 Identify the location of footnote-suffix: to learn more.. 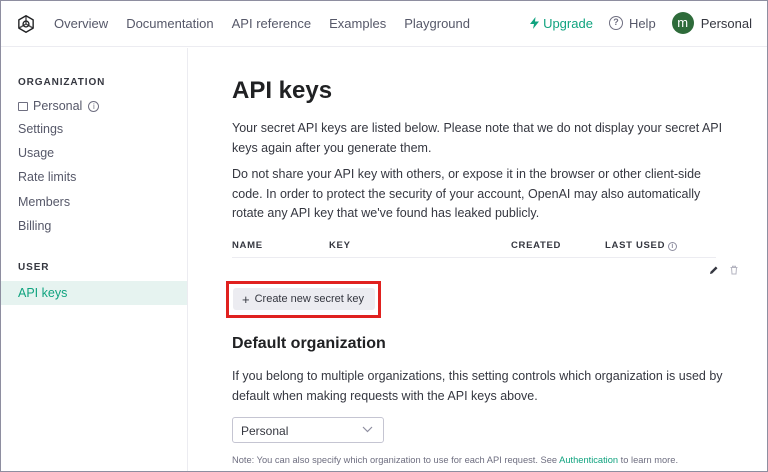
(648, 460).